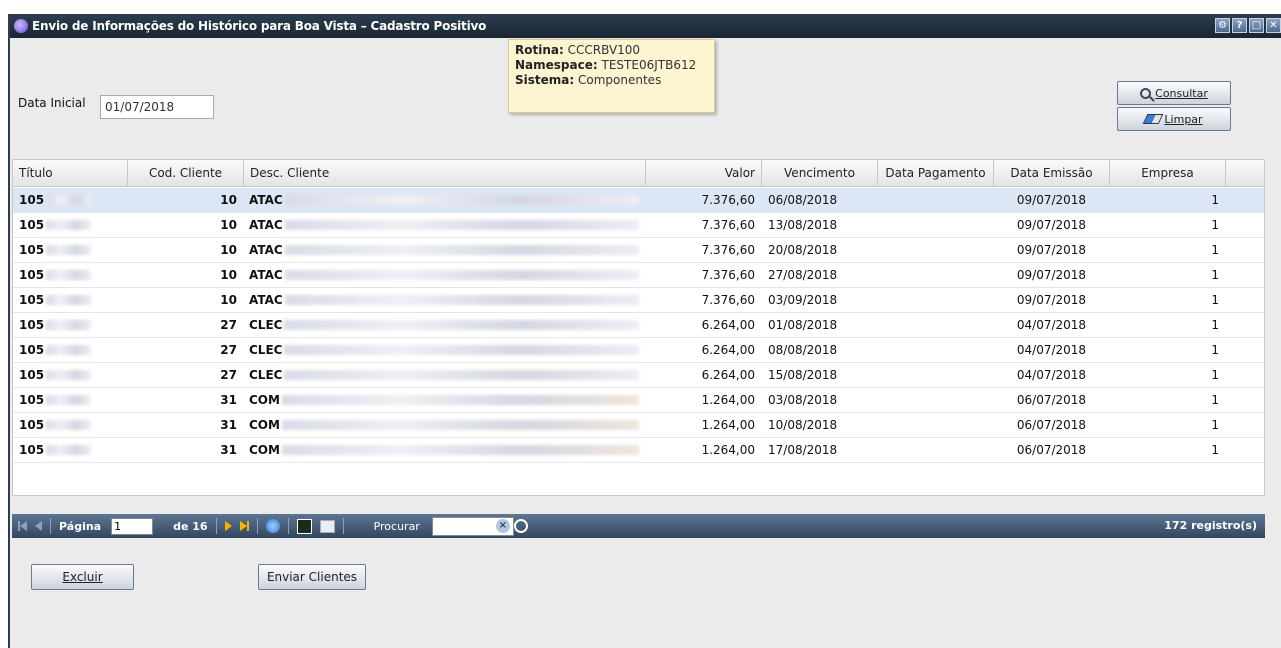 The height and width of the screenshot is (648, 1281). What do you see at coordinates (803, 225) in the screenshot?
I see `cell-vencimento: 13/08/2018` at bounding box center [803, 225].